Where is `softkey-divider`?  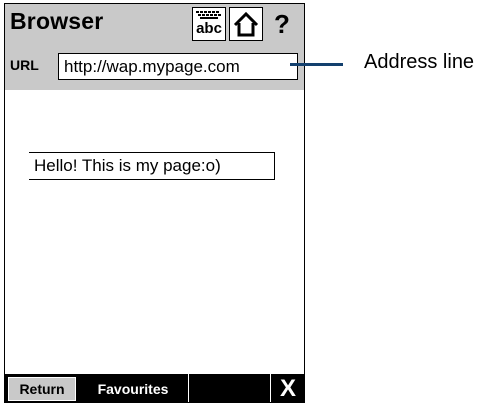 softkey-divider is located at coordinates (188, 388).